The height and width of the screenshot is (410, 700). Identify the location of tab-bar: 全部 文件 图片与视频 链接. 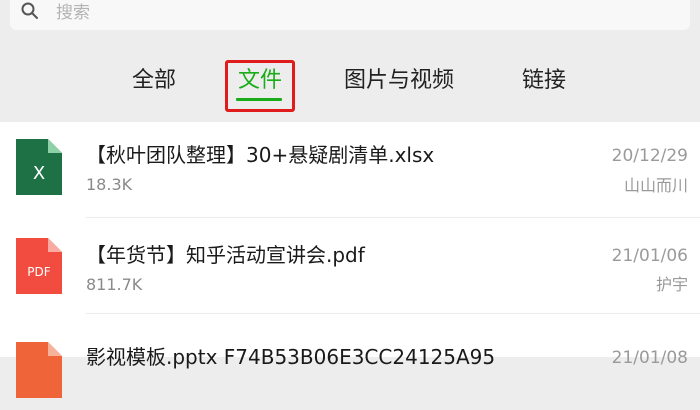
(350, 86).